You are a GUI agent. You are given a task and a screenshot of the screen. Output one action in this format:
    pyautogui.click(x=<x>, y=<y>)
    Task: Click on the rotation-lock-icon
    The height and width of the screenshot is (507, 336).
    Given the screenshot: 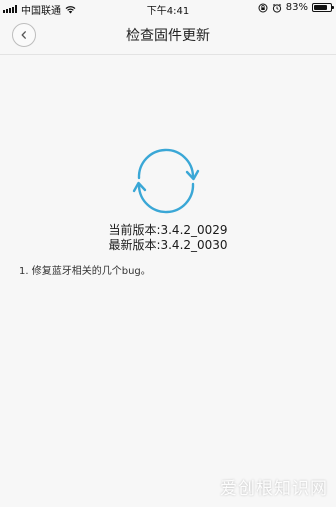 What is the action you would take?
    pyautogui.click(x=263, y=7)
    